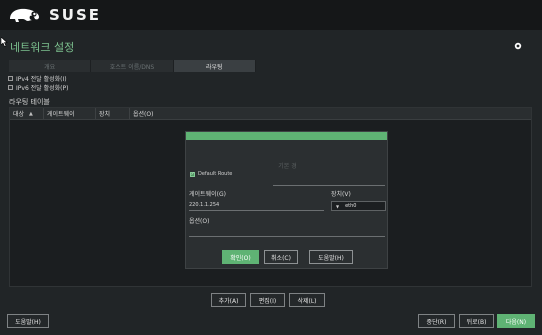 This screenshot has height=335, width=542. What do you see at coordinates (27, 113) in the screenshot?
I see `column-destination: 대상 ▲` at bounding box center [27, 113].